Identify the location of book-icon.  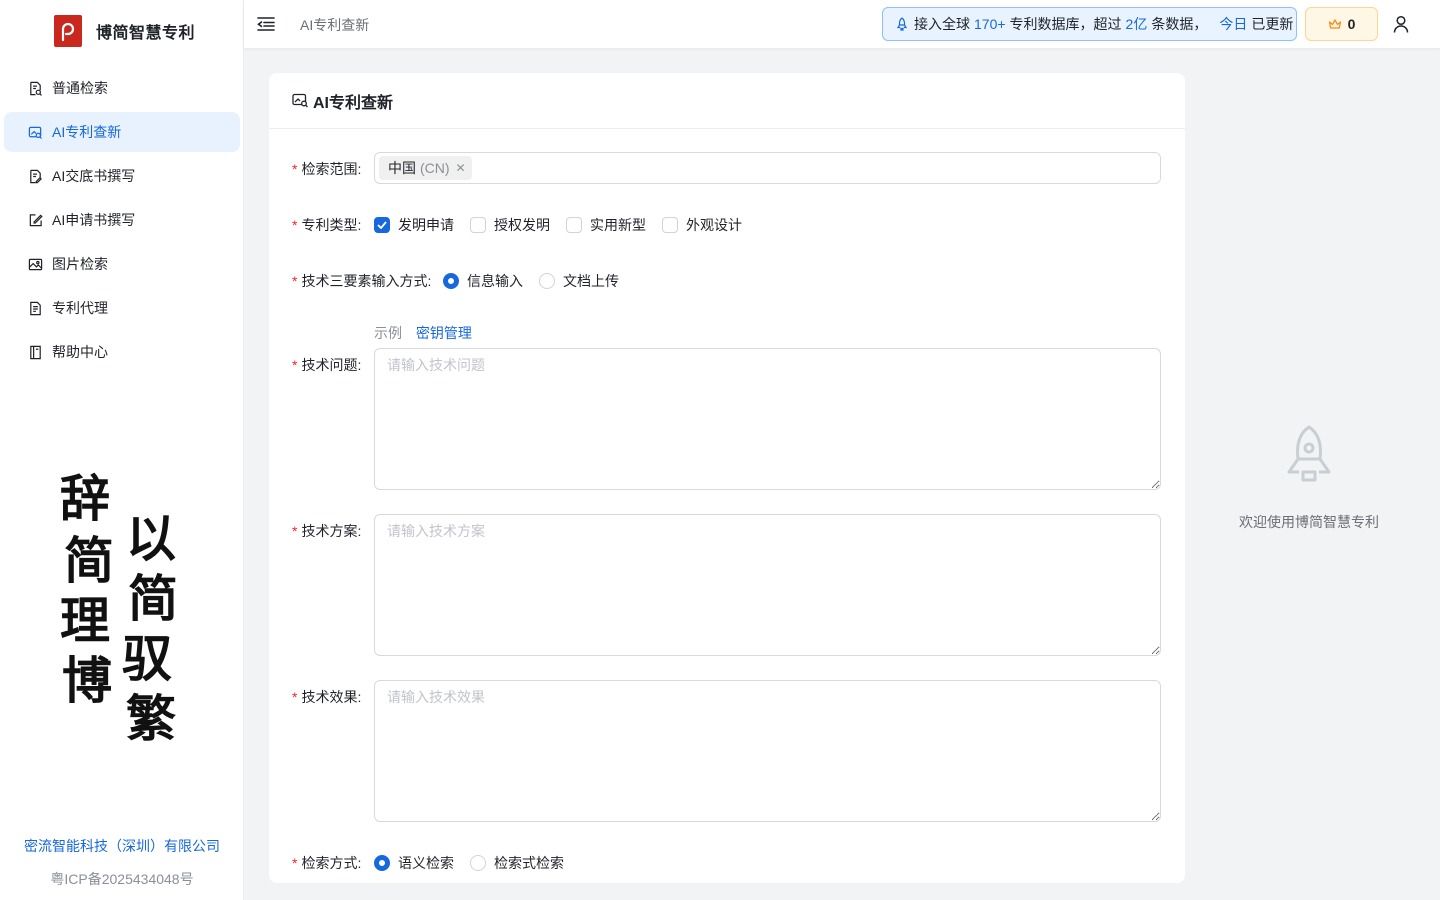
(35, 352).